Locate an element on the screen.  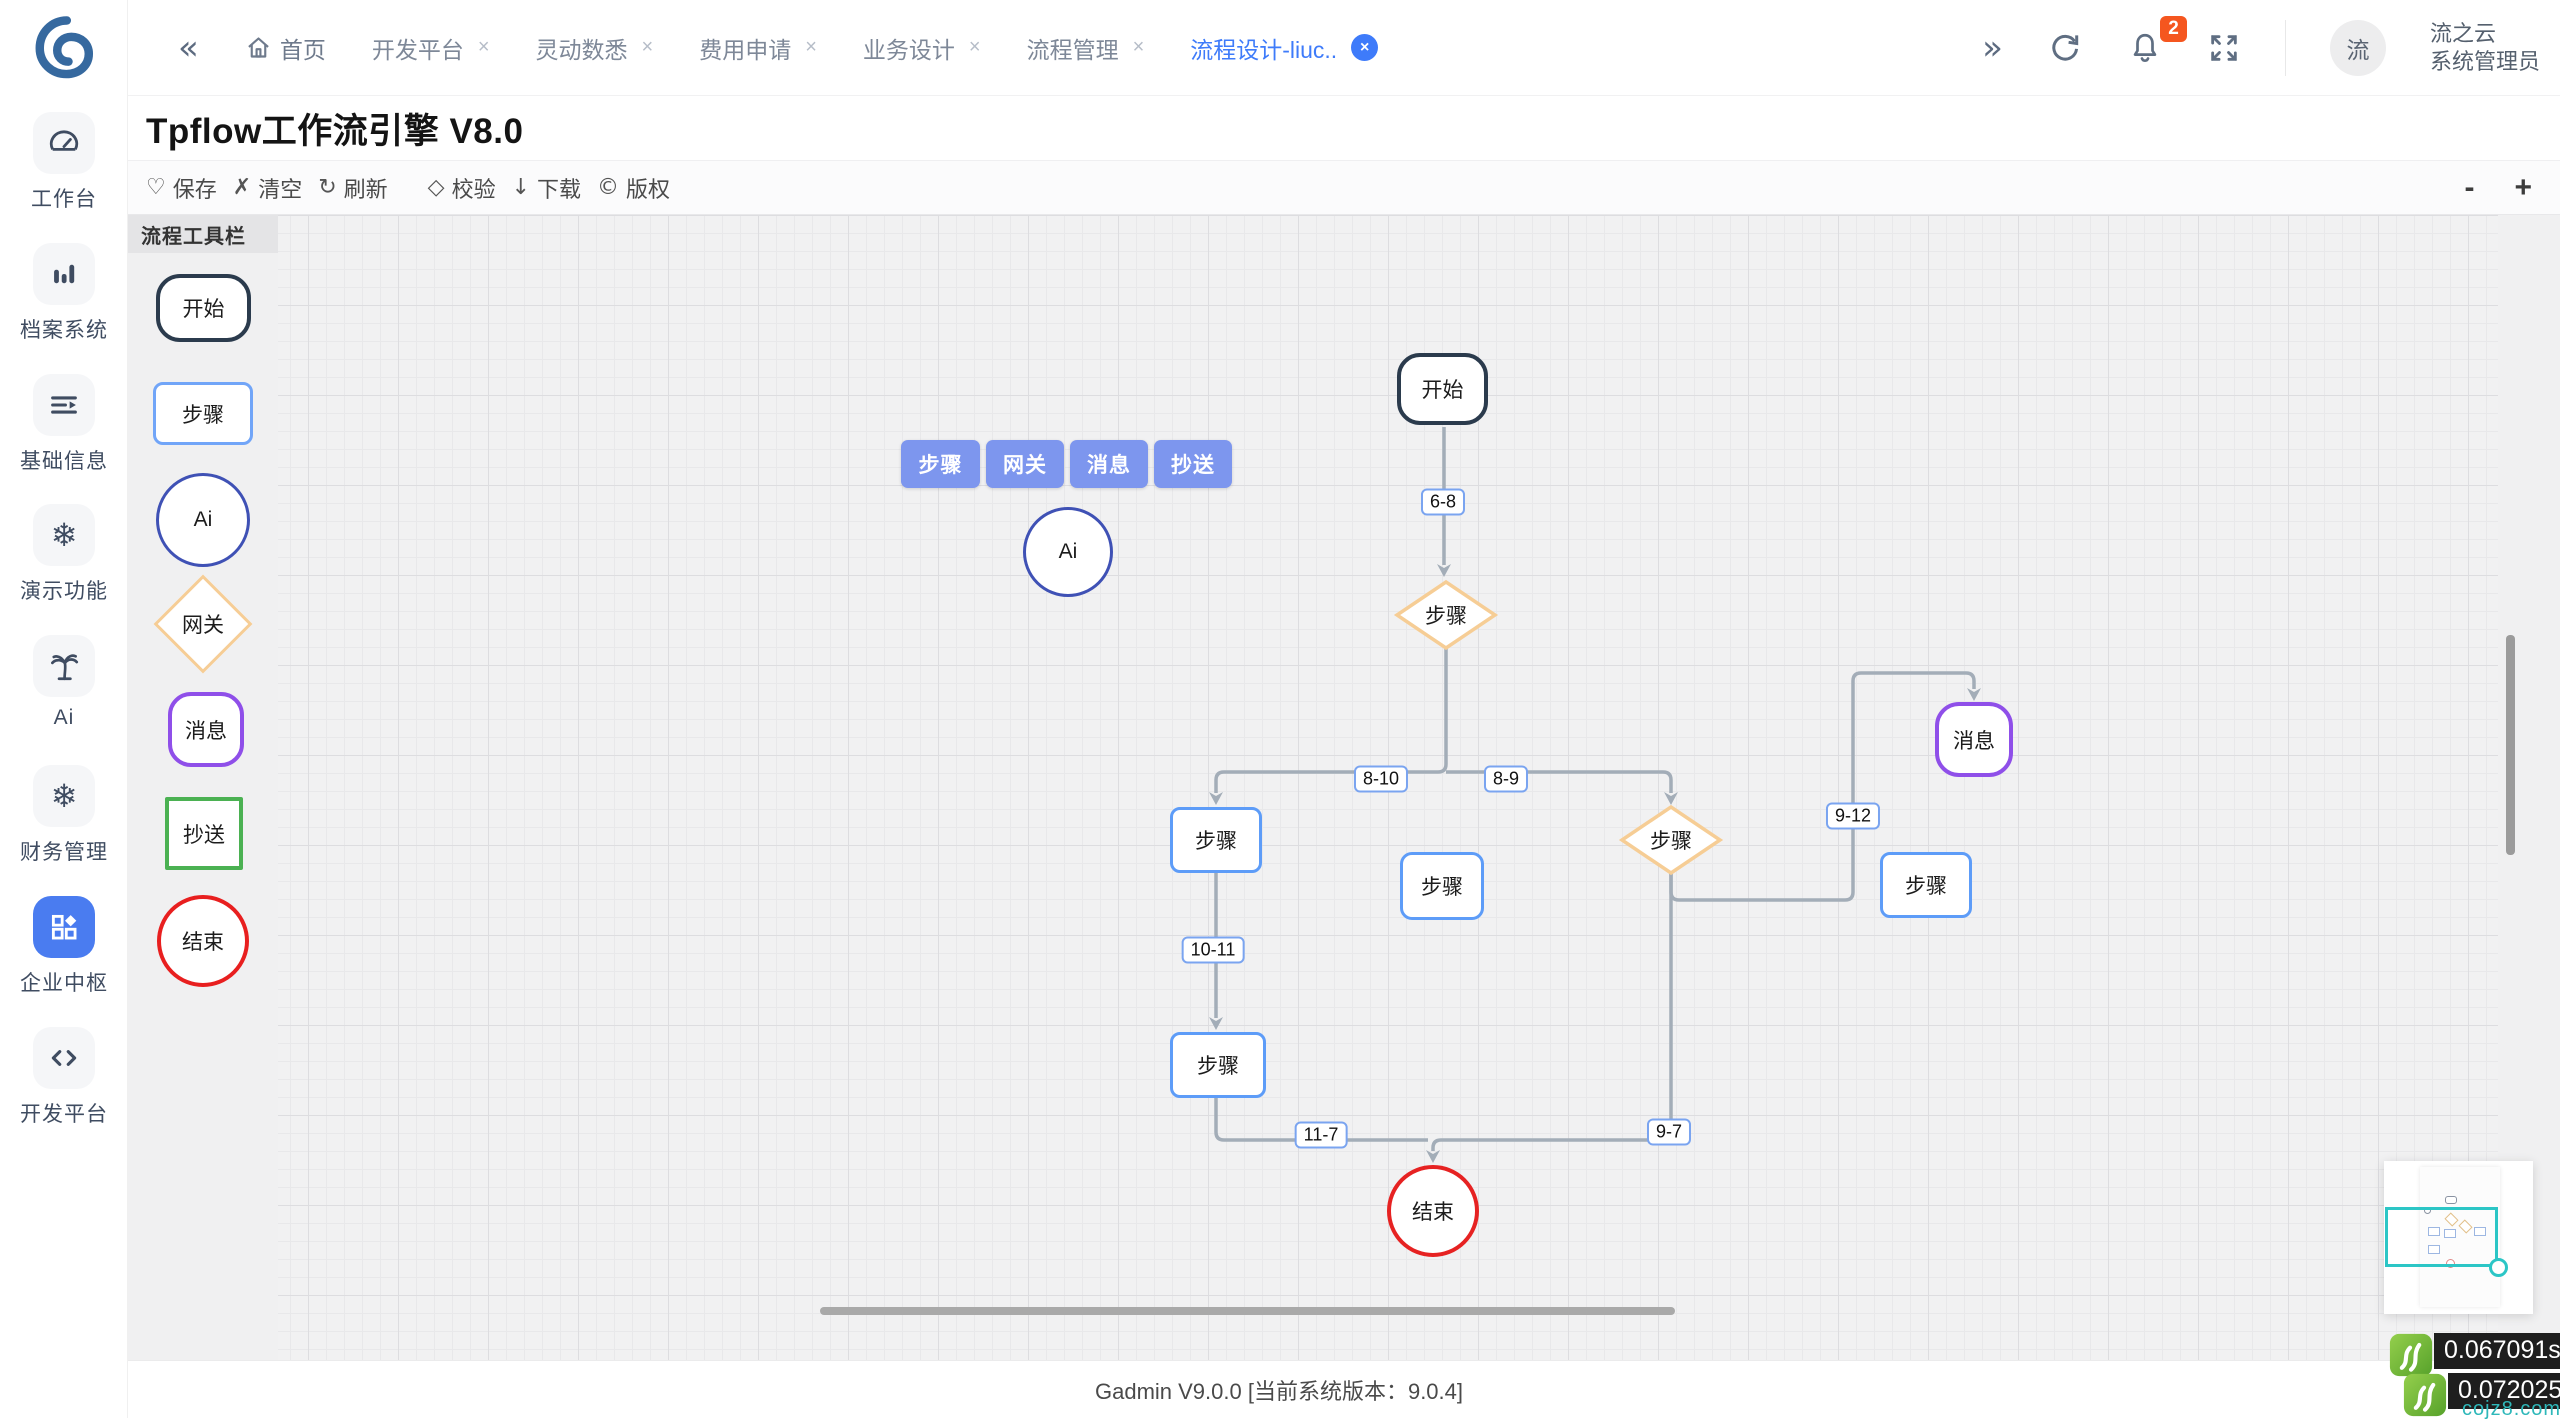
minimap-viewport is located at coordinates (2441, 1237).